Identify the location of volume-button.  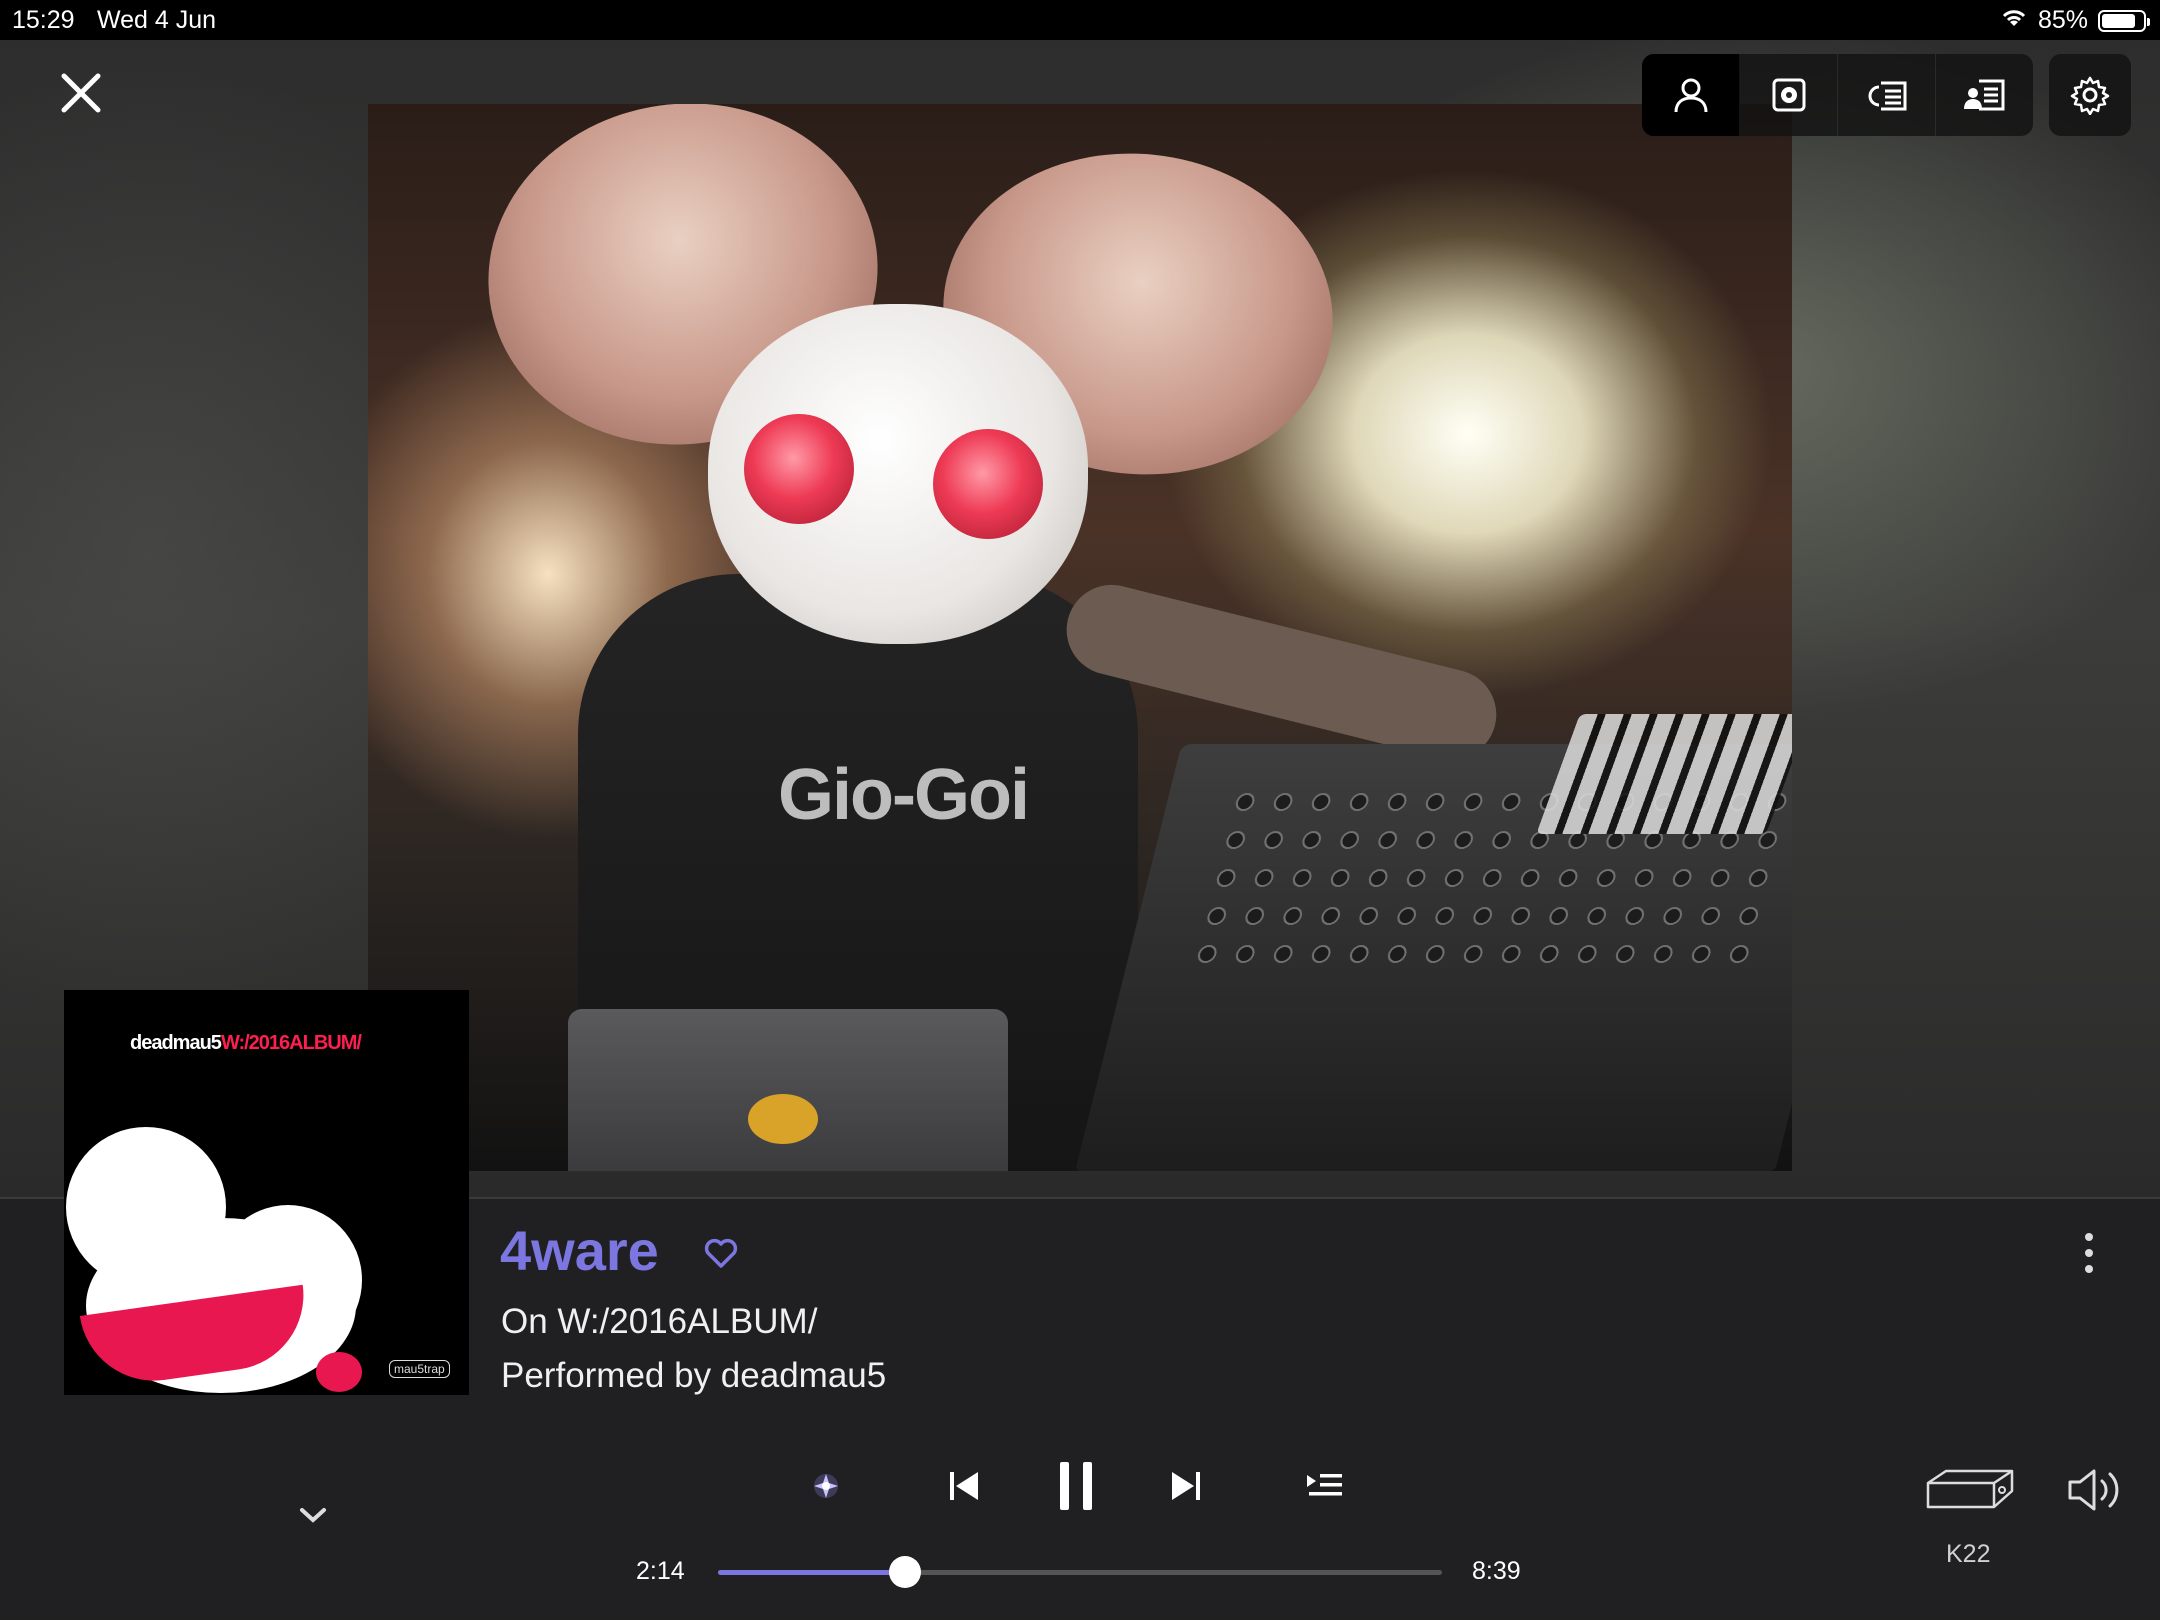
(2097, 1490).